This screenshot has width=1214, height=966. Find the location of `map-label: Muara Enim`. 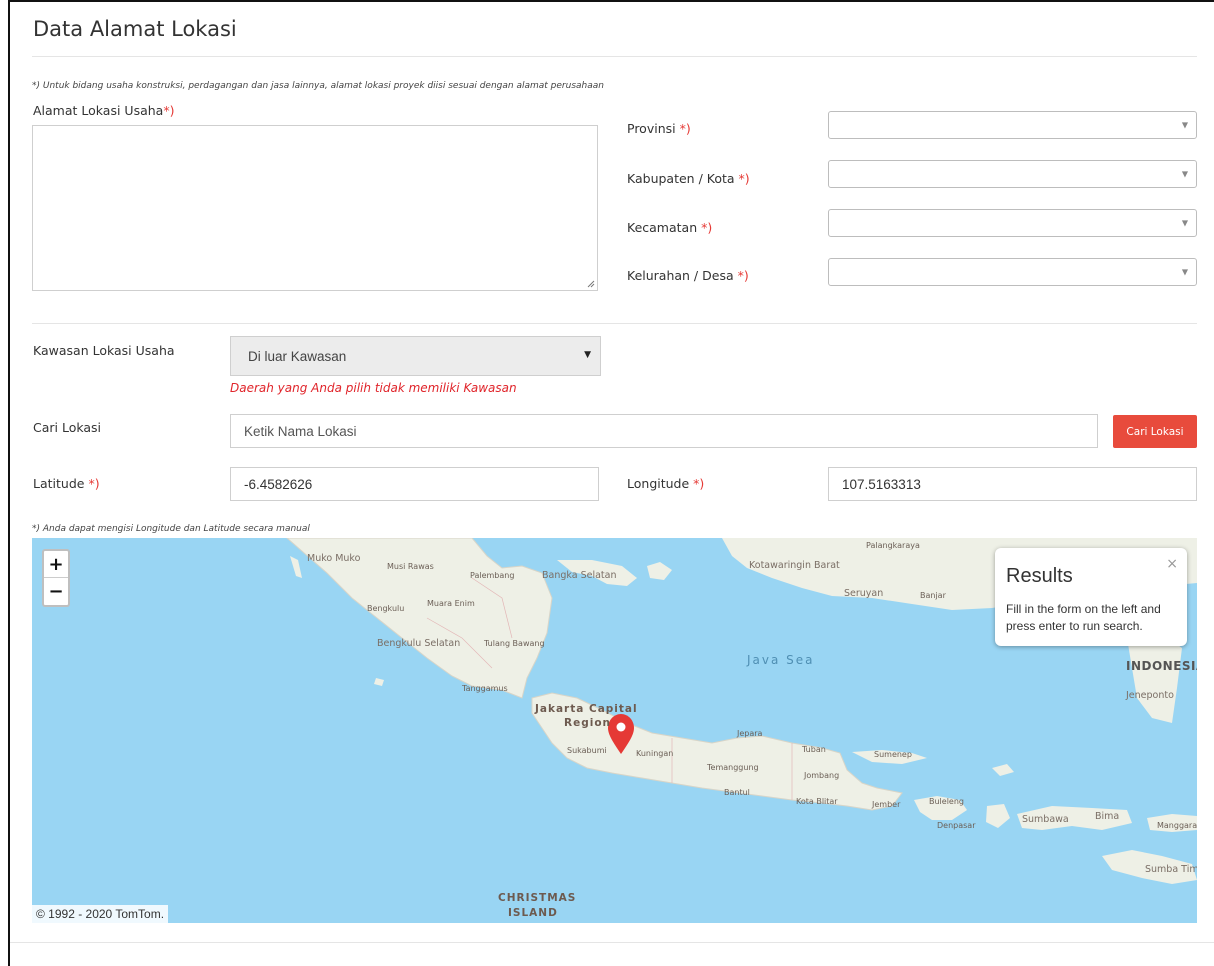

map-label: Muara Enim is located at coordinates (451, 603).